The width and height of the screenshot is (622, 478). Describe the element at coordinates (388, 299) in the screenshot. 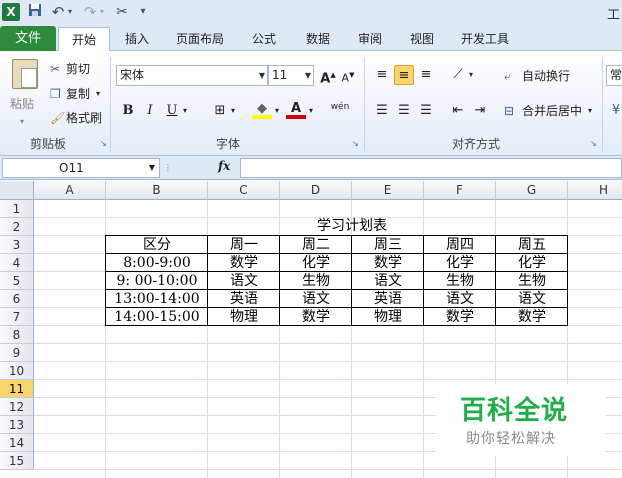

I see `table-cell: 英语` at that location.